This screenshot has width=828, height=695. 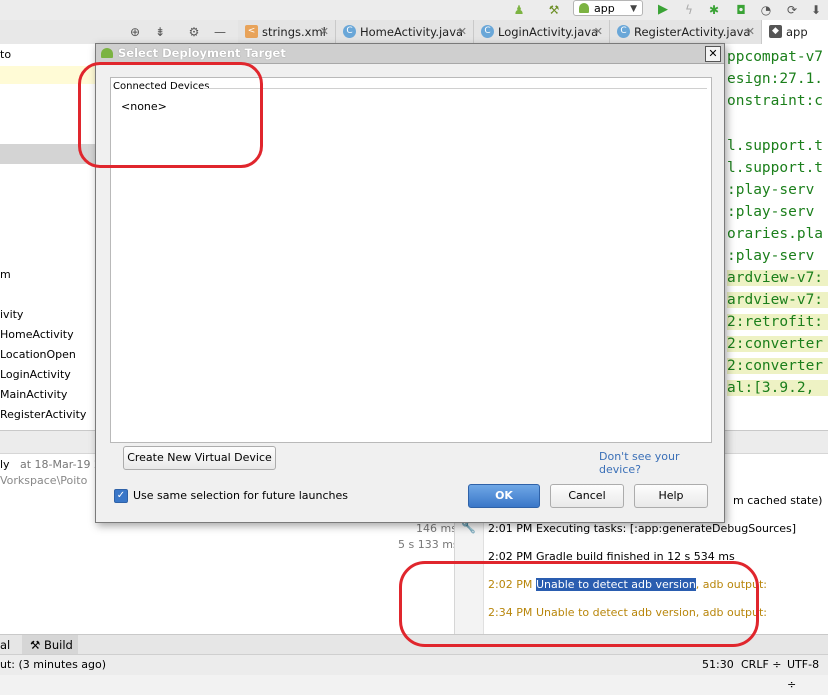 What do you see at coordinates (692, 32) in the screenshot?
I see `tab-label: RegisterActivity.java` at bounding box center [692, 32].